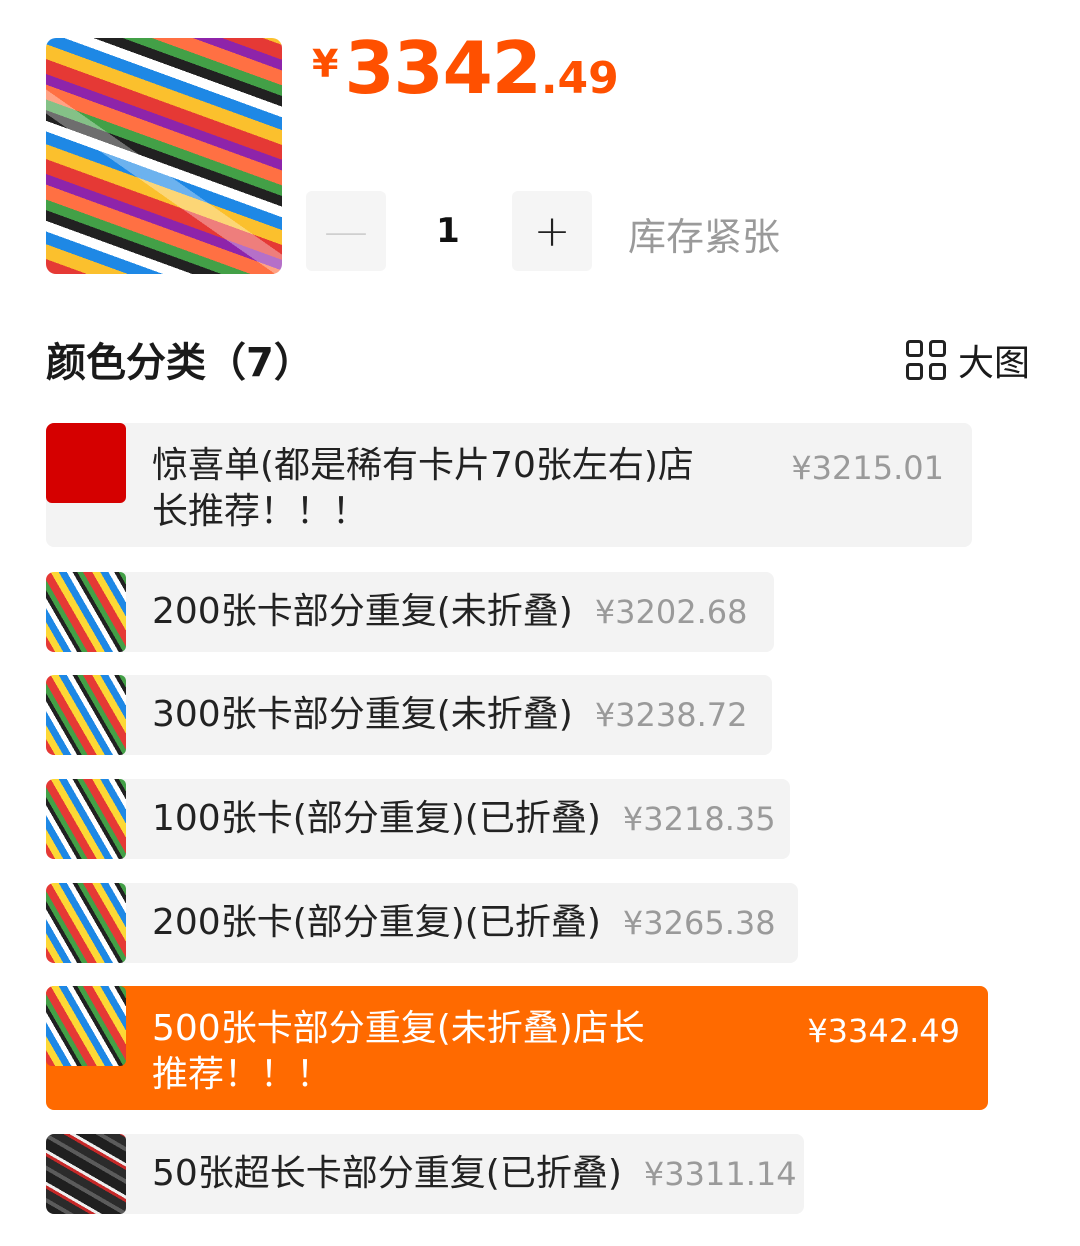 The height and width of the screenshot is (1246, 1080). I want to click on quantity-value: 1, so click(448, 231).